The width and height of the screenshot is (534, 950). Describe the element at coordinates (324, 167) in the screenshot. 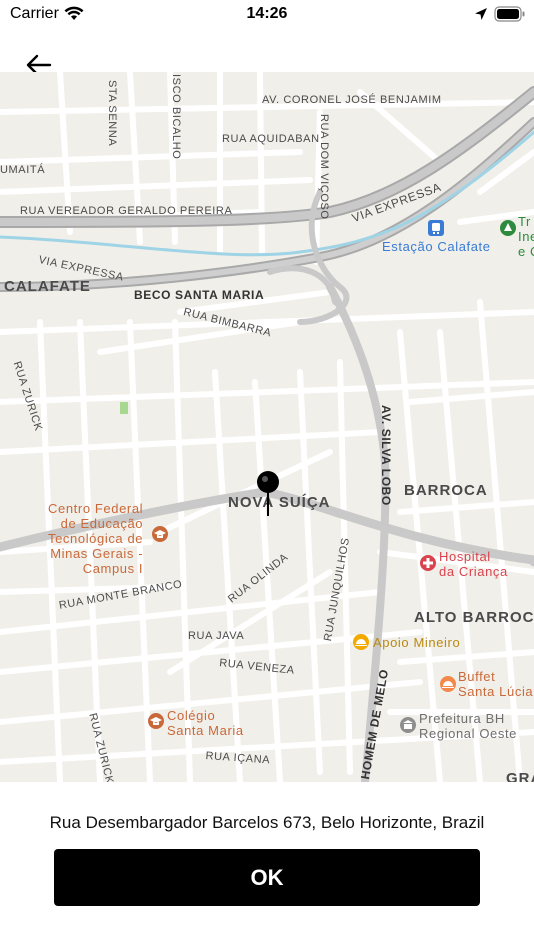

I see `street-label: RUA DOM VIÇOSO` at that location.